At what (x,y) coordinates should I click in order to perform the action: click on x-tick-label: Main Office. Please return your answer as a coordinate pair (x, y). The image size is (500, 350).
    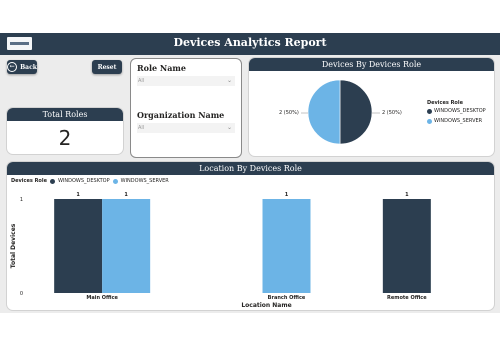
    Looking at the image, I should click on (102, 298).